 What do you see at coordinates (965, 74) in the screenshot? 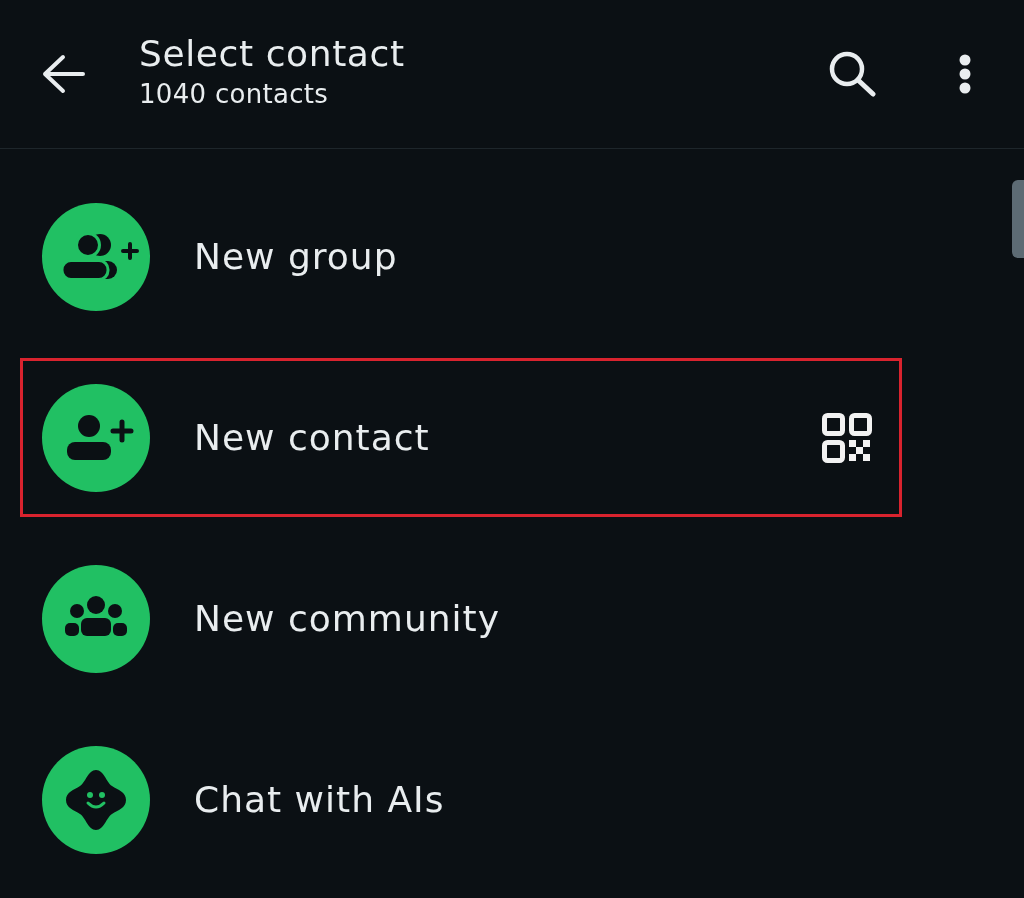
I see `more-menu-icon` at bounding box center [965, 74].